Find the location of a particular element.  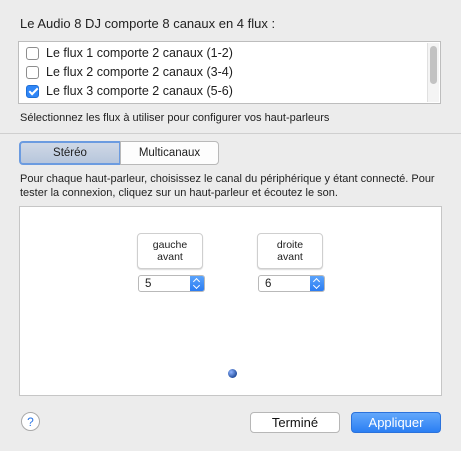

stream-1-checkbox is located at coordinates (32, 53).